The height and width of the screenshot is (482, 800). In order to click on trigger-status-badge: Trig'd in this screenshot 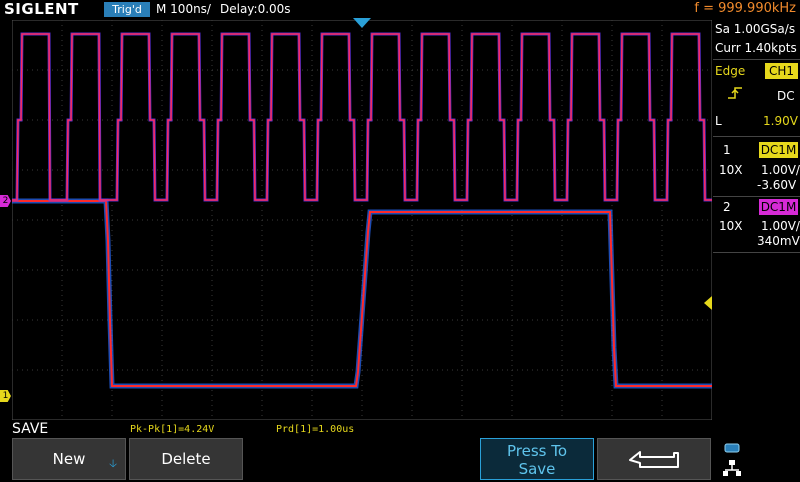, I will do `click(127, 9)`.